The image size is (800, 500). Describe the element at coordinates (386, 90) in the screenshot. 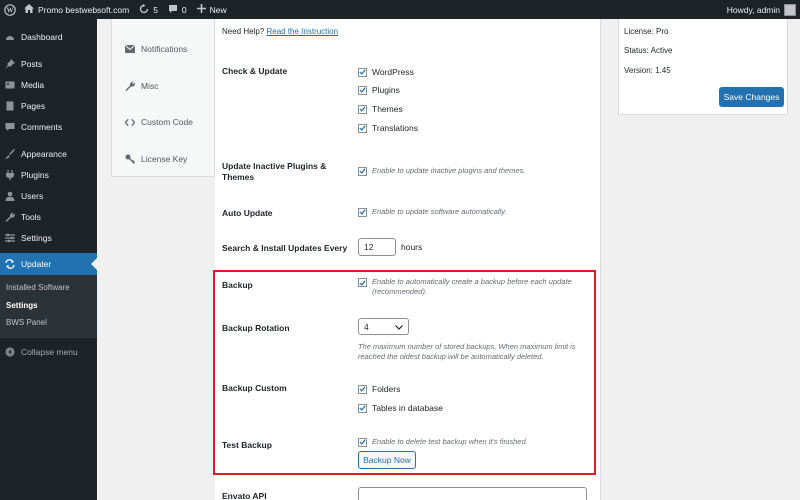

I see `option-label: Plugins` at that location.